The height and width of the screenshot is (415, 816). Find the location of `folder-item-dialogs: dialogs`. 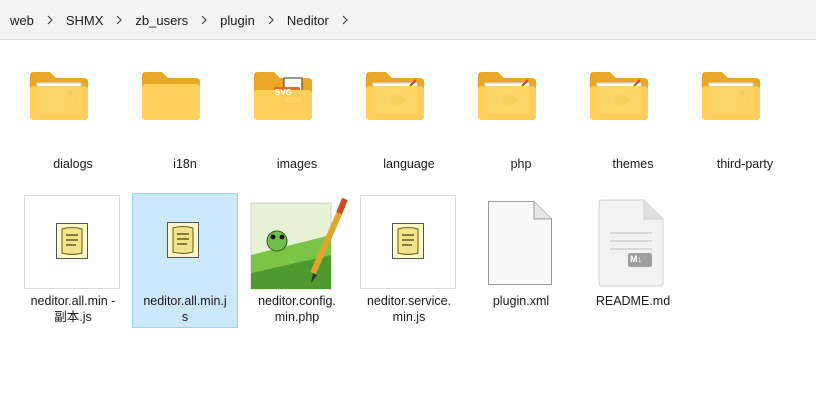

folder-item-dialogs: dialogs is located at coordinates (73, 120).